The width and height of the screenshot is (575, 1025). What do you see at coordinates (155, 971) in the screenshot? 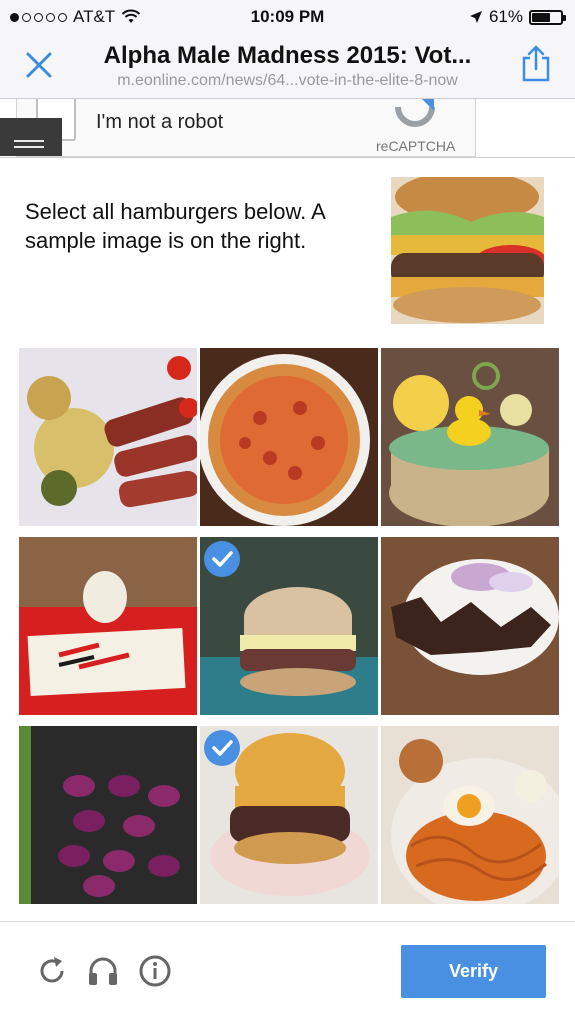
I see `info-icon` at bounding box center [155, 971].